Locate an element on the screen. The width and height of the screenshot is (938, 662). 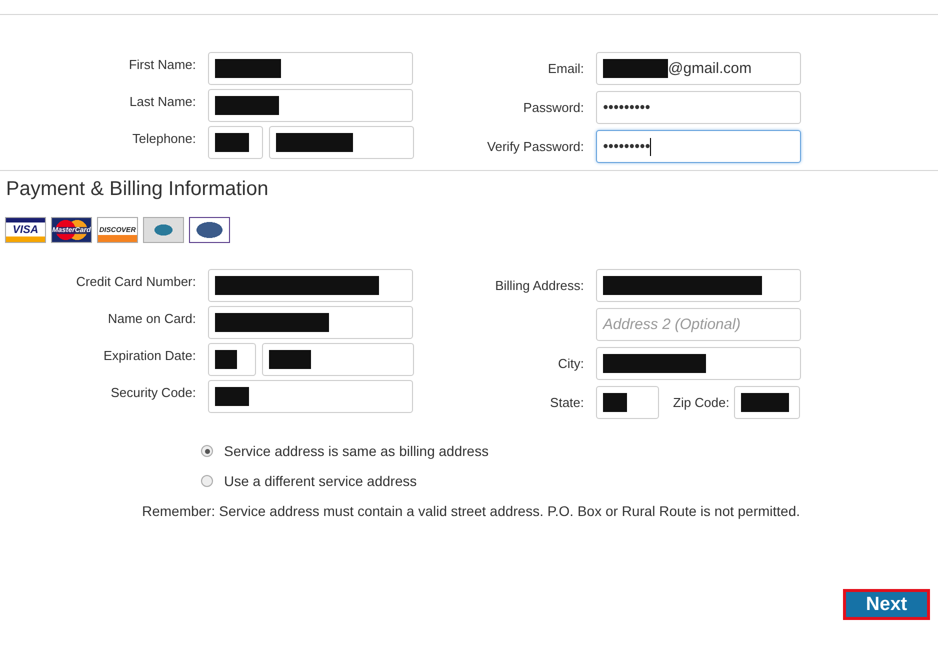
input-field: @gmail.com is located at coordinates (698, 68).